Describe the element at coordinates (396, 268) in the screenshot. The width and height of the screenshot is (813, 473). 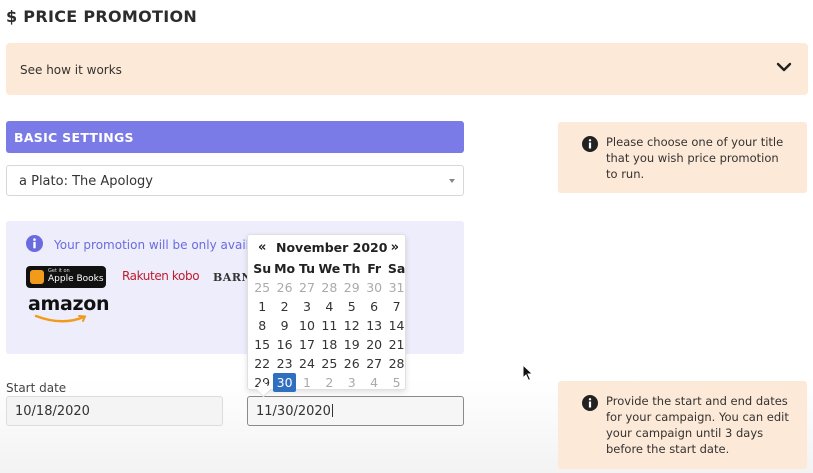
I see `weekday-label: Sa` at that location.